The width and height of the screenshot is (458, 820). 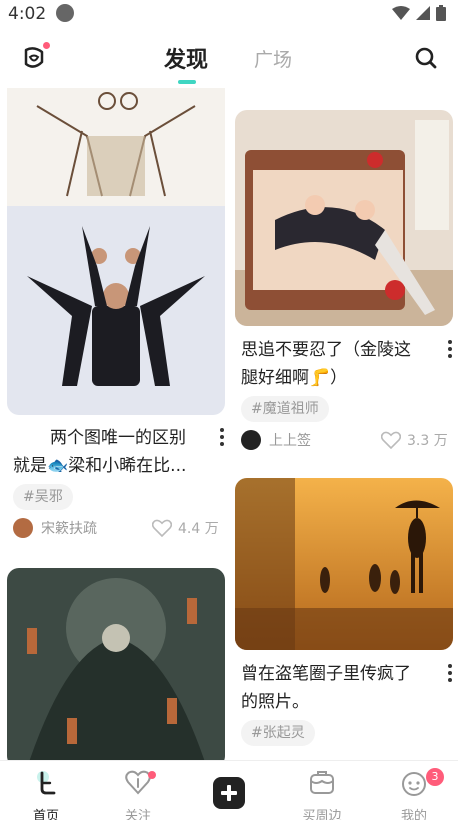 I want to click on topic-tag: #张起灵, so click(x=278, y=733).